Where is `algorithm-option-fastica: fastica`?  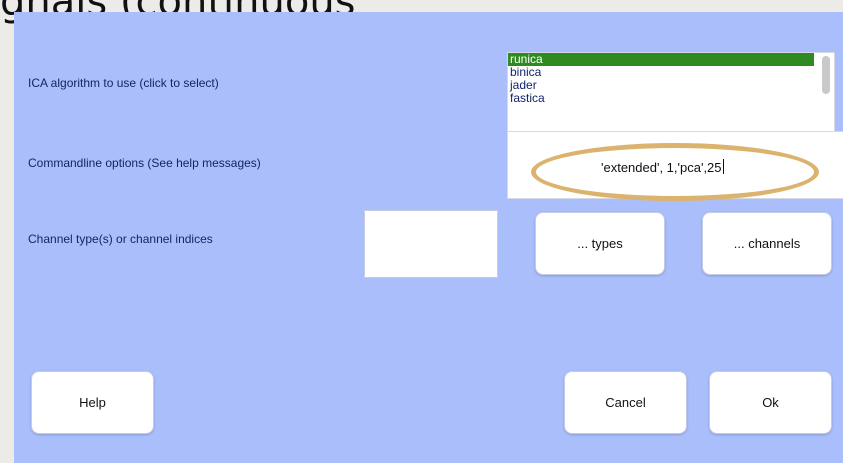 algorithm-option-fastica: fastica is located at coordinates (661, 98).